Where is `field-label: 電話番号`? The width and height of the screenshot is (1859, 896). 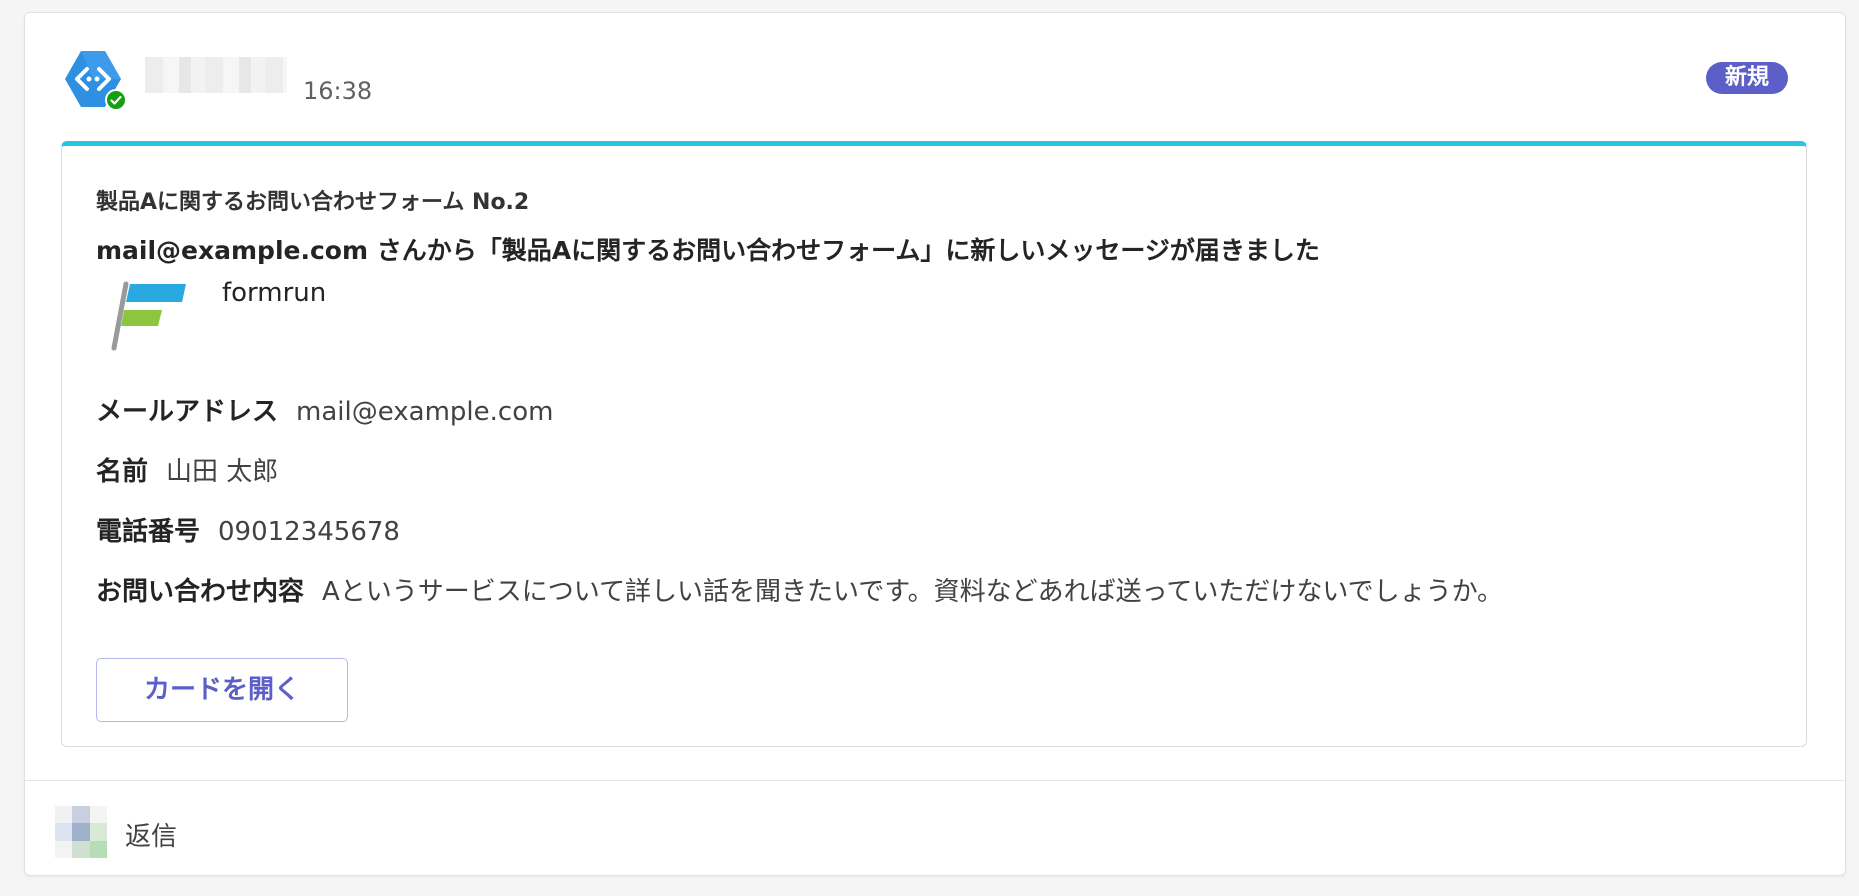 field-label: 電話番号 is located at coordinates (148, 532).